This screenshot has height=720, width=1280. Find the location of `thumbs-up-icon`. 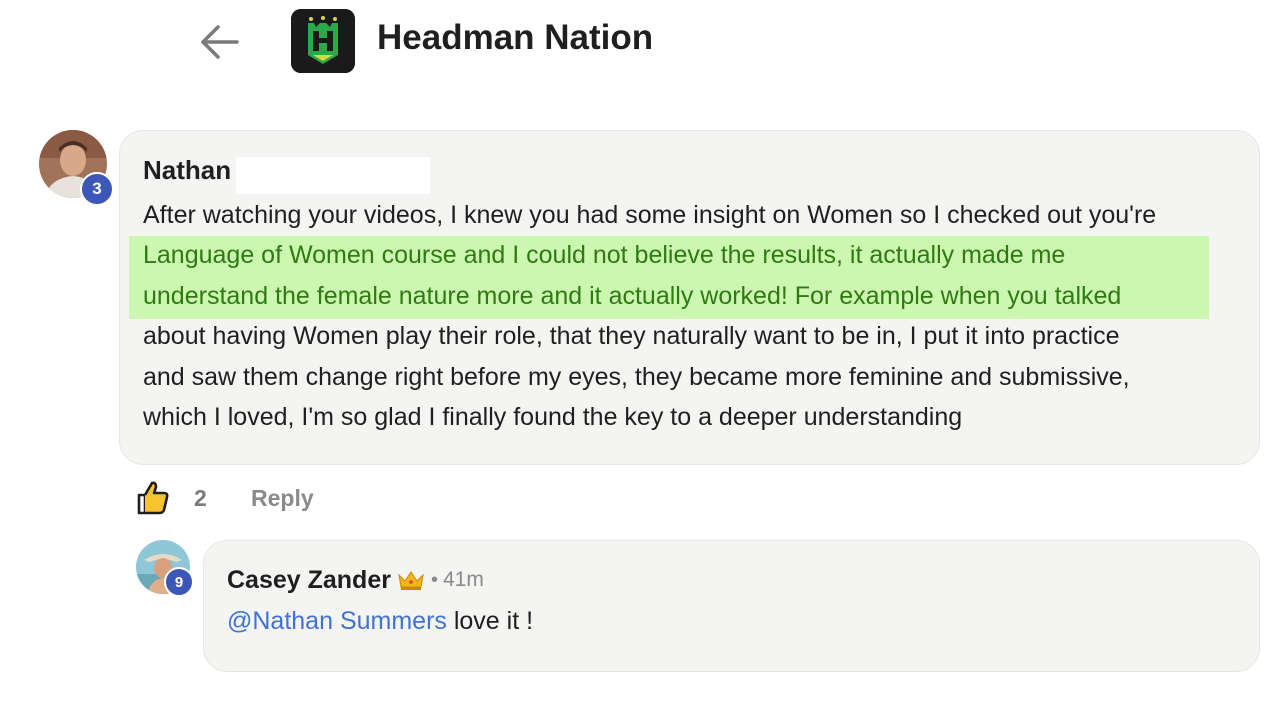

thumbs-up-icon is located at coordinates (153, 498).